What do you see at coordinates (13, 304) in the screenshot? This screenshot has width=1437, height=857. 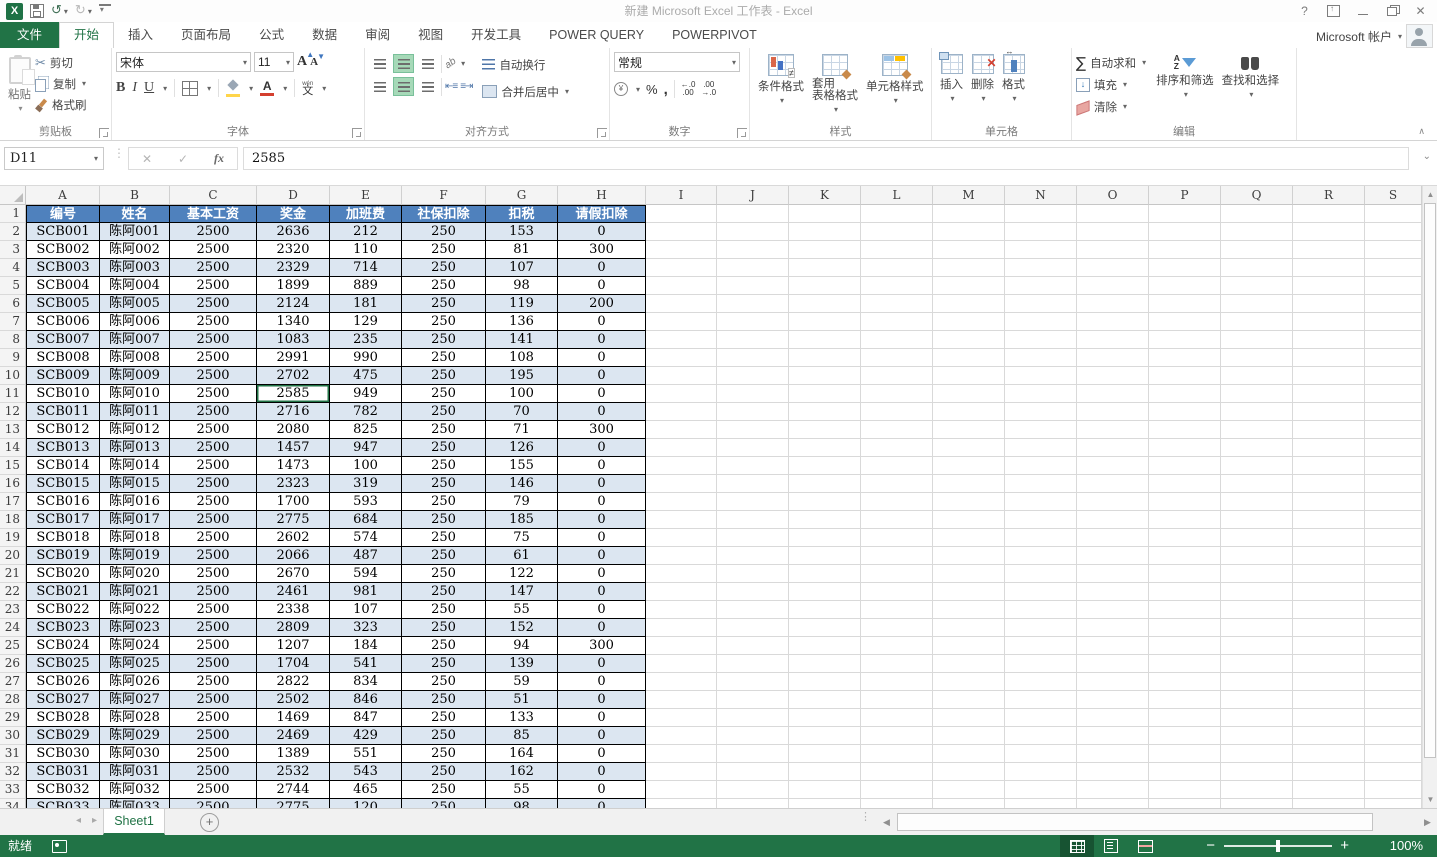 I see `row-header-6: 6` at bounding box center [13, 304].